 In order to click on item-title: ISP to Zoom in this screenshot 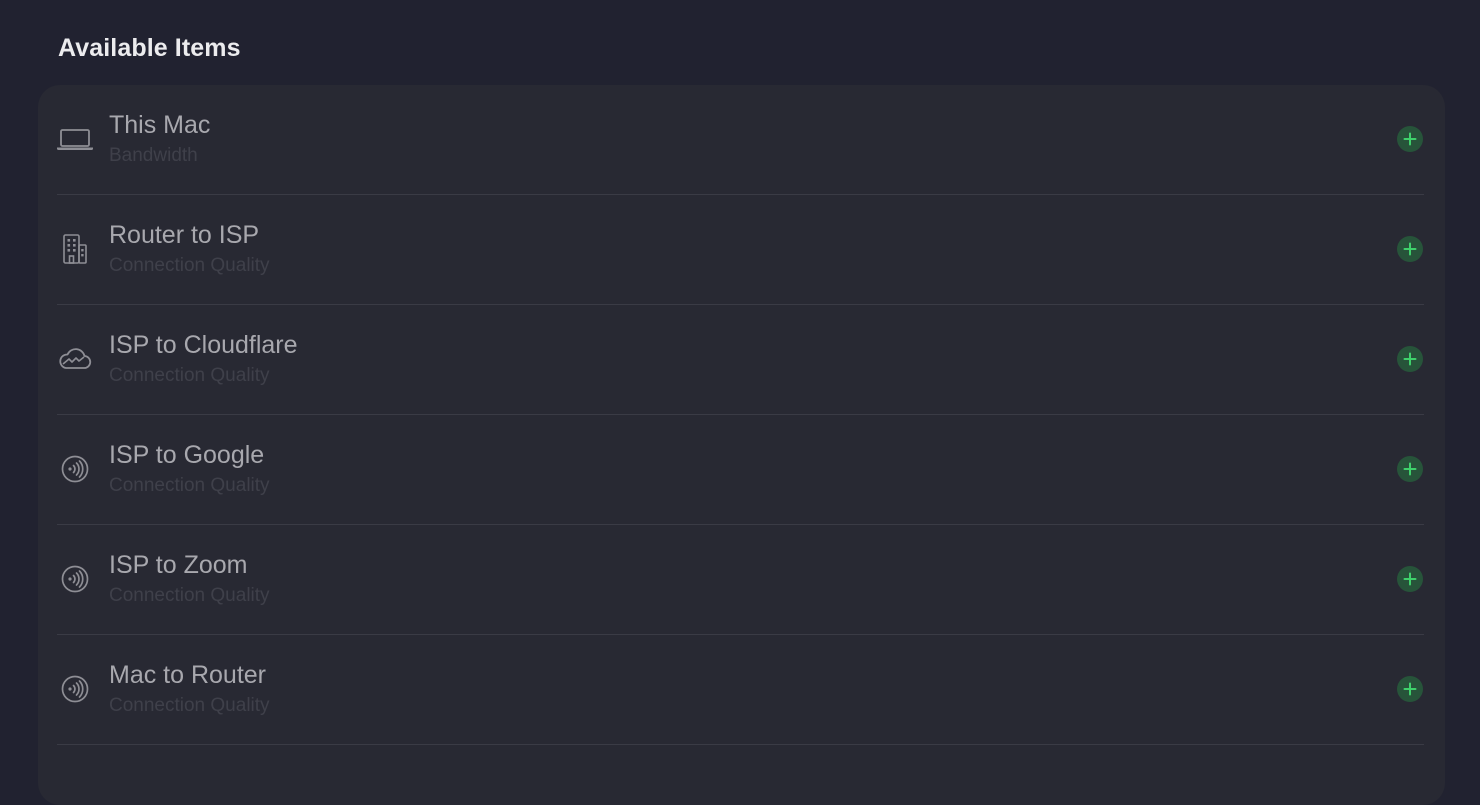, I will do `click(178, 565)`.